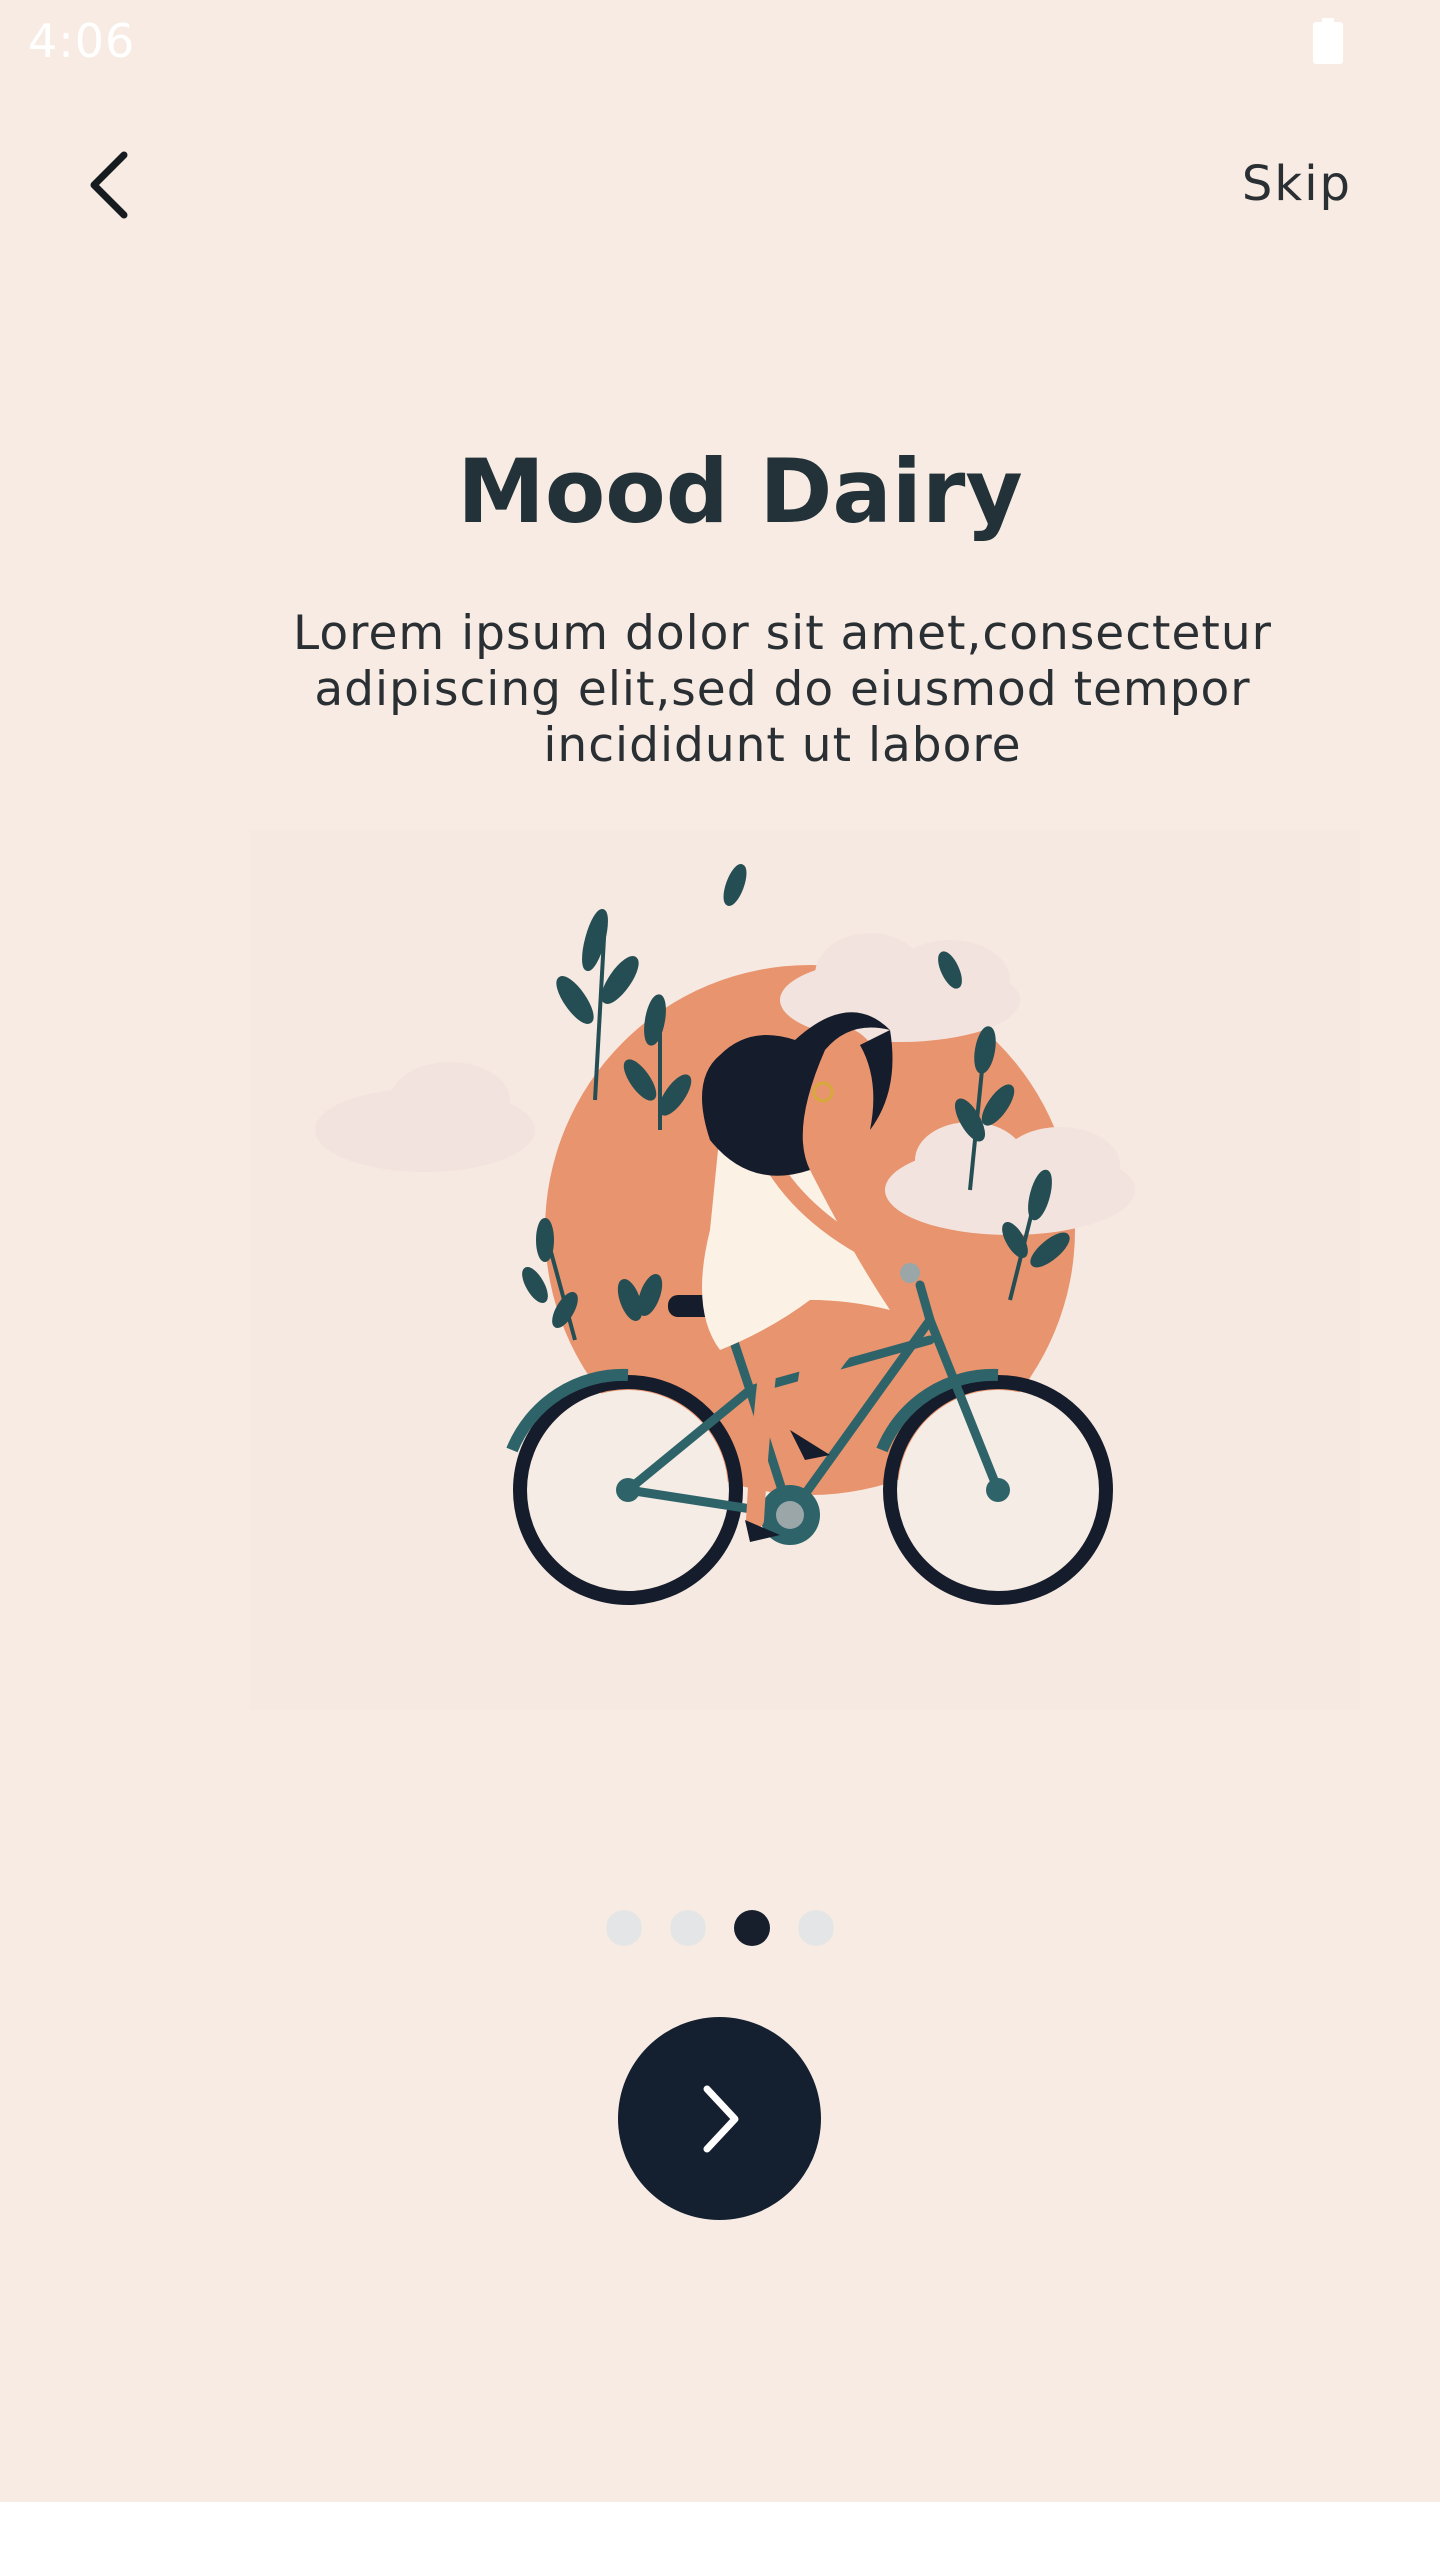 The height and width of the screenshot is (2560, 1440). What do you see at coordinates (720, 1930) in the screenshot?
I see `page-indicator` at bounding box center [720, 1930].